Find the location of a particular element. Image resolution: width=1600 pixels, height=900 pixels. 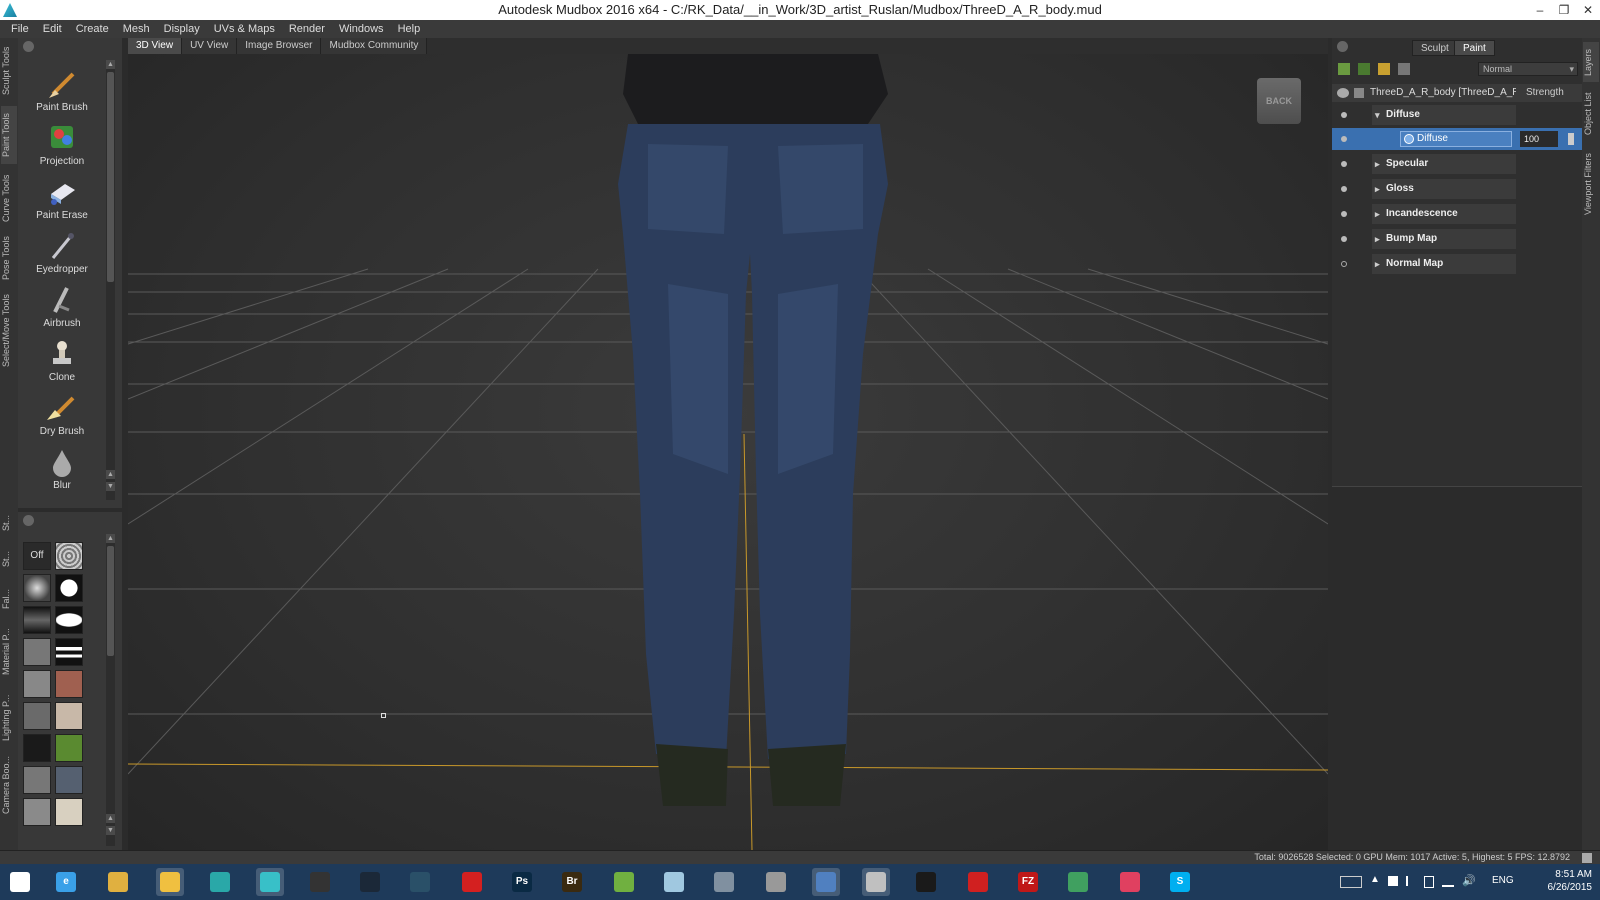

clock: 8:51 AM 6/26/2015 is located at coordinates (1570, 881).